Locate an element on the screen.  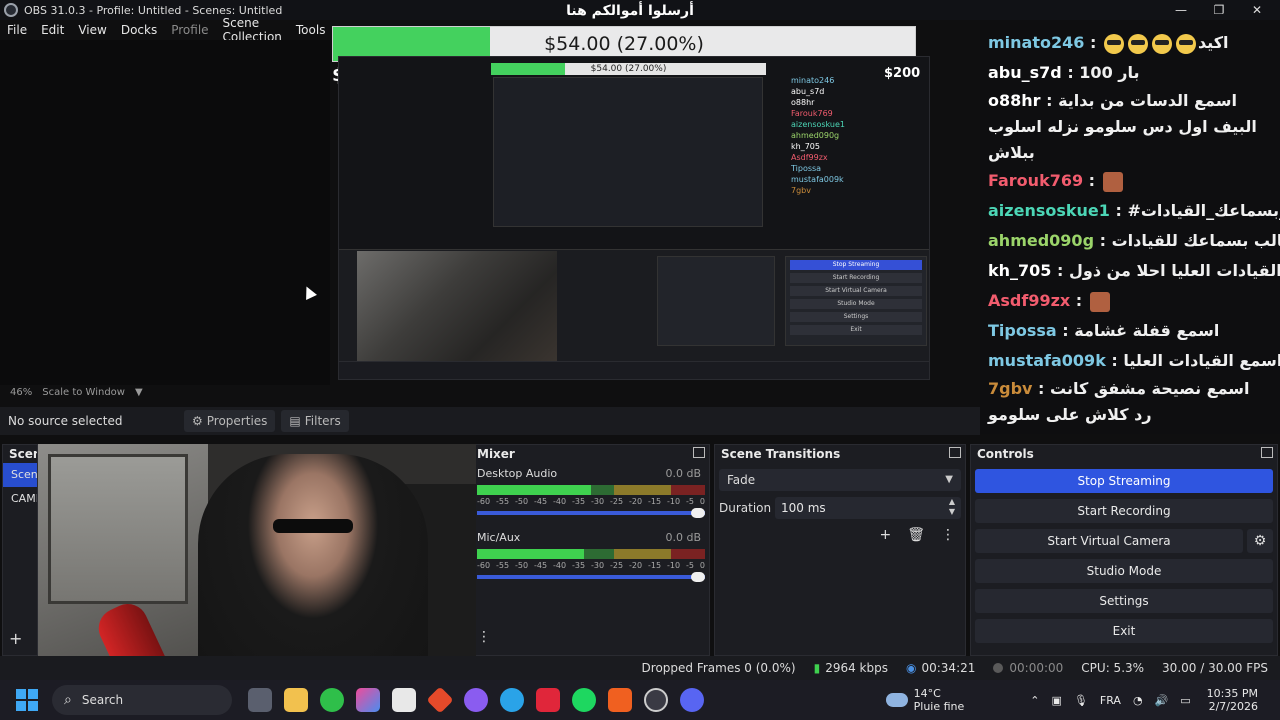
meter-tick-label: -40 is located at coordinates (560, 565).